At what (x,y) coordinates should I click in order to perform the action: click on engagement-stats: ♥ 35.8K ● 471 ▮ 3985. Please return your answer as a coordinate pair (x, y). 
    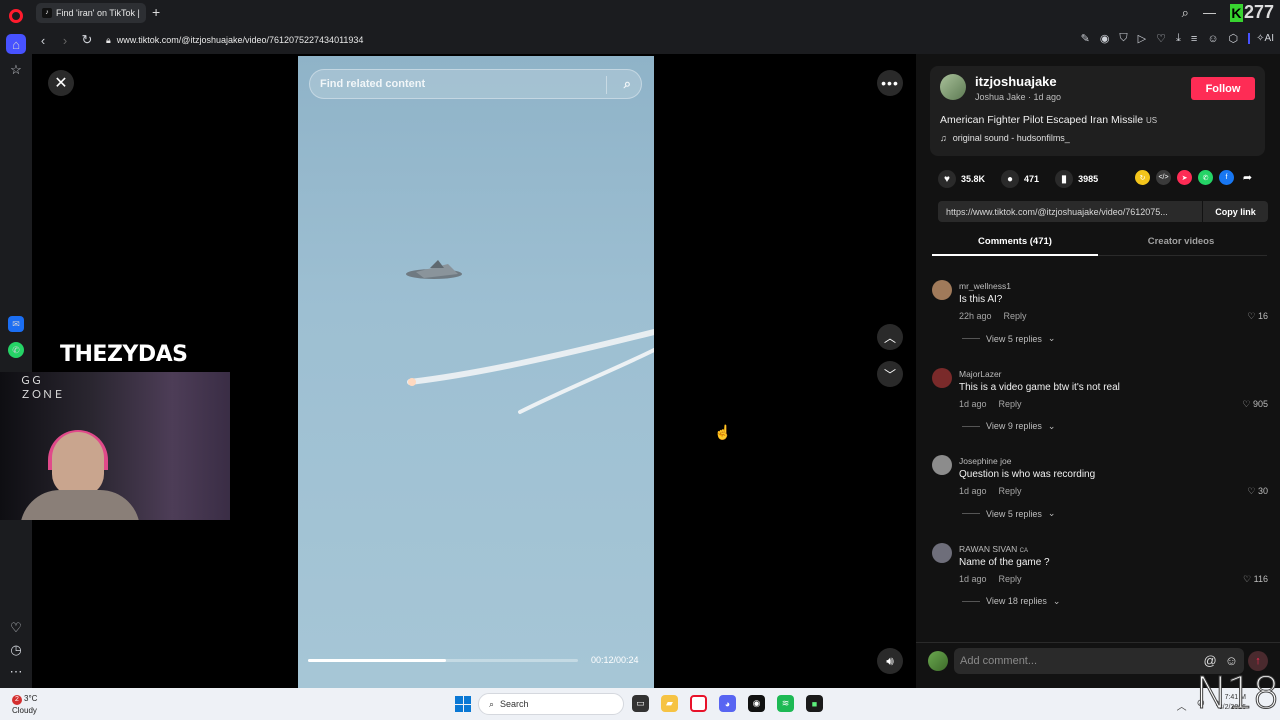
    Looking at the image, I should click on (1018, 179).